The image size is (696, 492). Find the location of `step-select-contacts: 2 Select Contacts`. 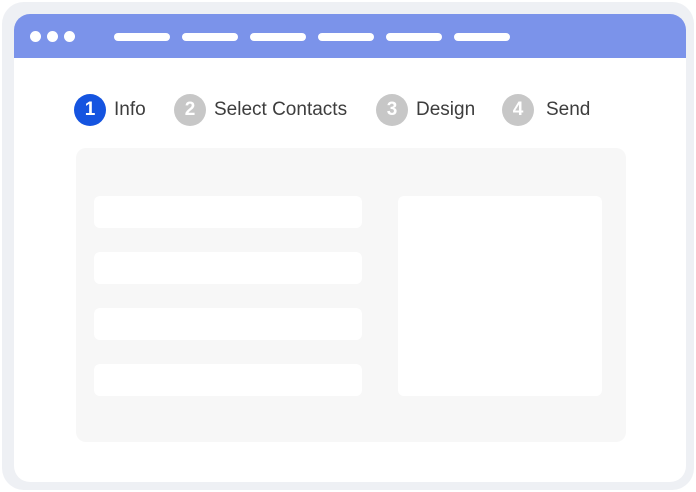

step-select-contacts: 2 Select Contacts is located at coordinates (260, 110).